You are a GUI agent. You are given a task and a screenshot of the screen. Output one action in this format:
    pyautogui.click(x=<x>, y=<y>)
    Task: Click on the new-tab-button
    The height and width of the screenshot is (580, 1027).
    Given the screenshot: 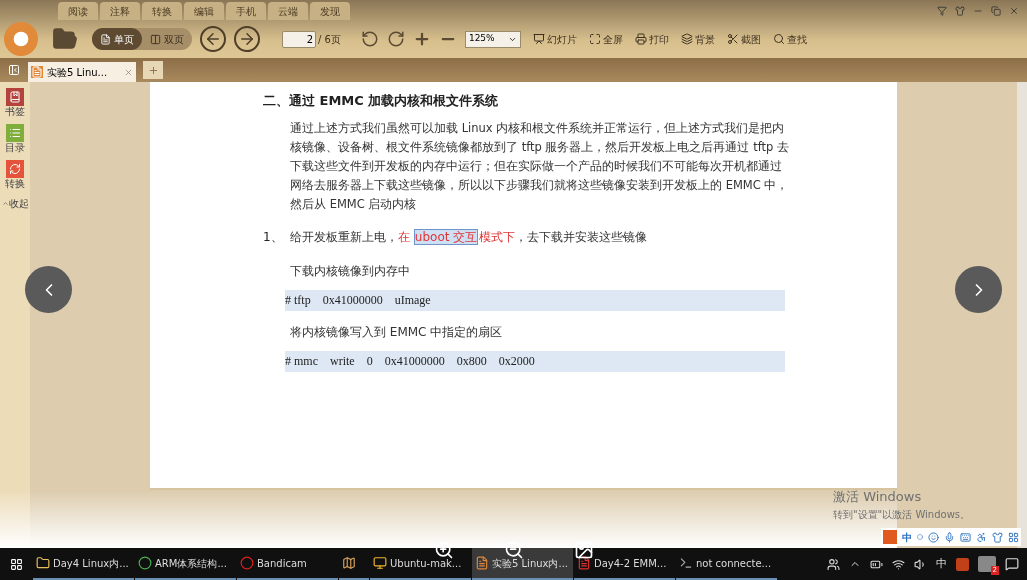 What is the action you would take?
    pyautogui.click(x=153, y=70)
    